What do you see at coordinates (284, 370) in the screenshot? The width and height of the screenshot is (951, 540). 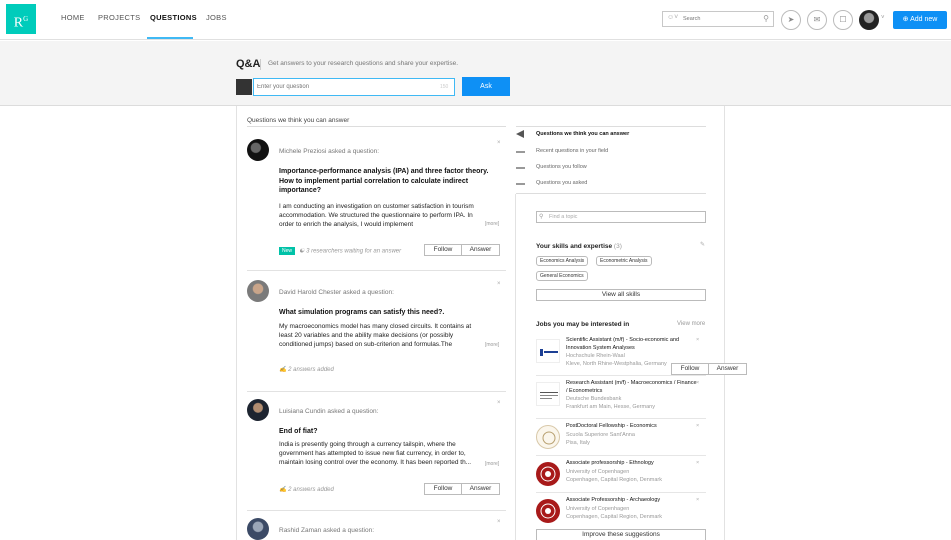 I see `comment-icon: ✍` at bounding box center [284, 370].